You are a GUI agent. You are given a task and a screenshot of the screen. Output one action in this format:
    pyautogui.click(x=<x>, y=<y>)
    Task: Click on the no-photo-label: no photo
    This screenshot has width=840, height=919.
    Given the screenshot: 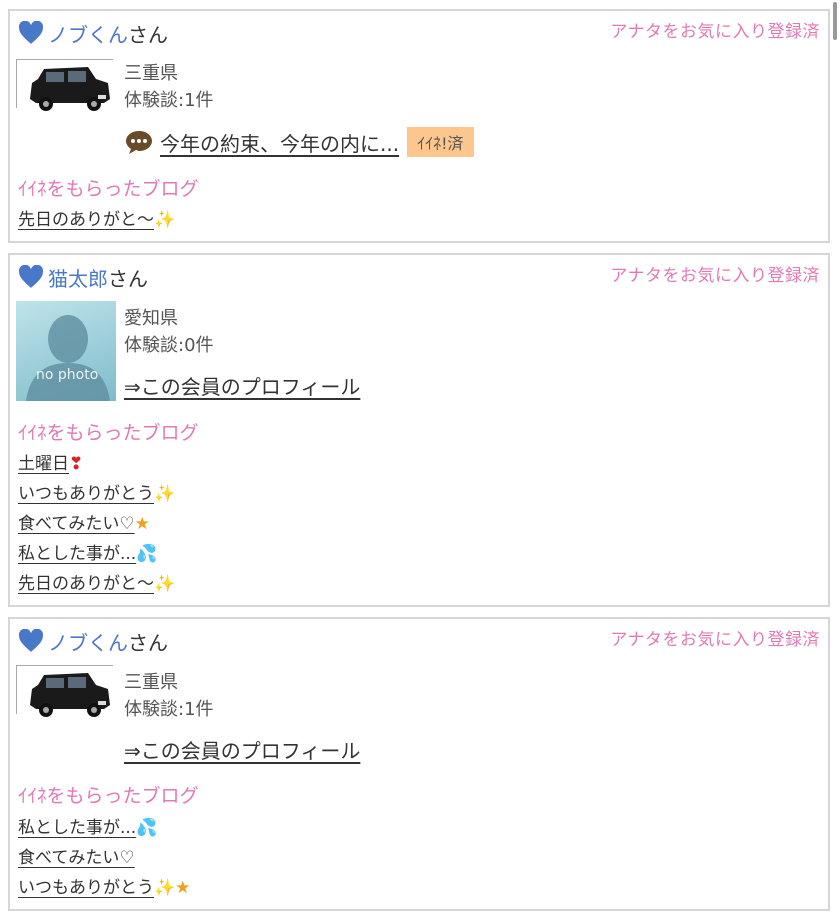 What is the action you would take?
    pyautogui.click(x=67, y=375)
    